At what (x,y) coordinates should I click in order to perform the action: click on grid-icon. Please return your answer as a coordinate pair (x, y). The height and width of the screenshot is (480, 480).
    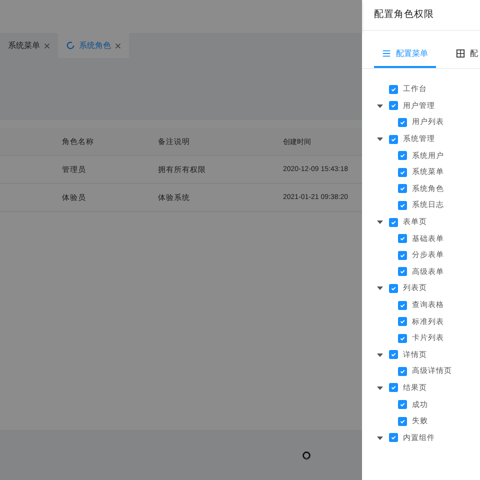
    Looking at the image, I should click on (460, 53).